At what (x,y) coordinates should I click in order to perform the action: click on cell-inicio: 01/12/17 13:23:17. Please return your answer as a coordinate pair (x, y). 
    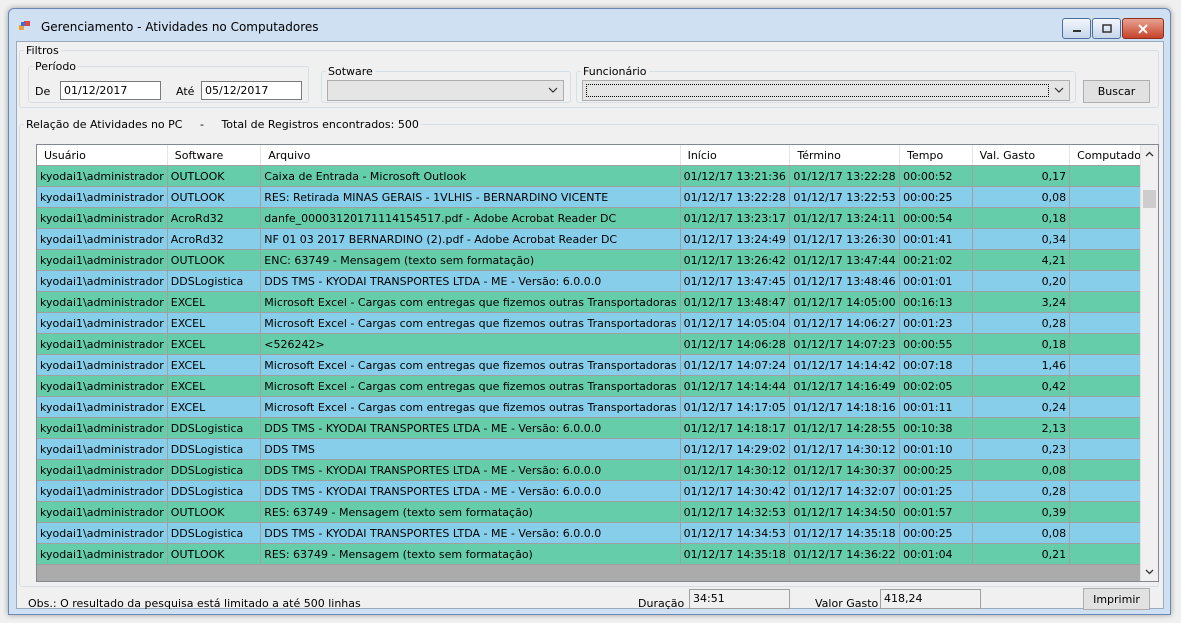
    Looking at the image, I should click on (735, 218).